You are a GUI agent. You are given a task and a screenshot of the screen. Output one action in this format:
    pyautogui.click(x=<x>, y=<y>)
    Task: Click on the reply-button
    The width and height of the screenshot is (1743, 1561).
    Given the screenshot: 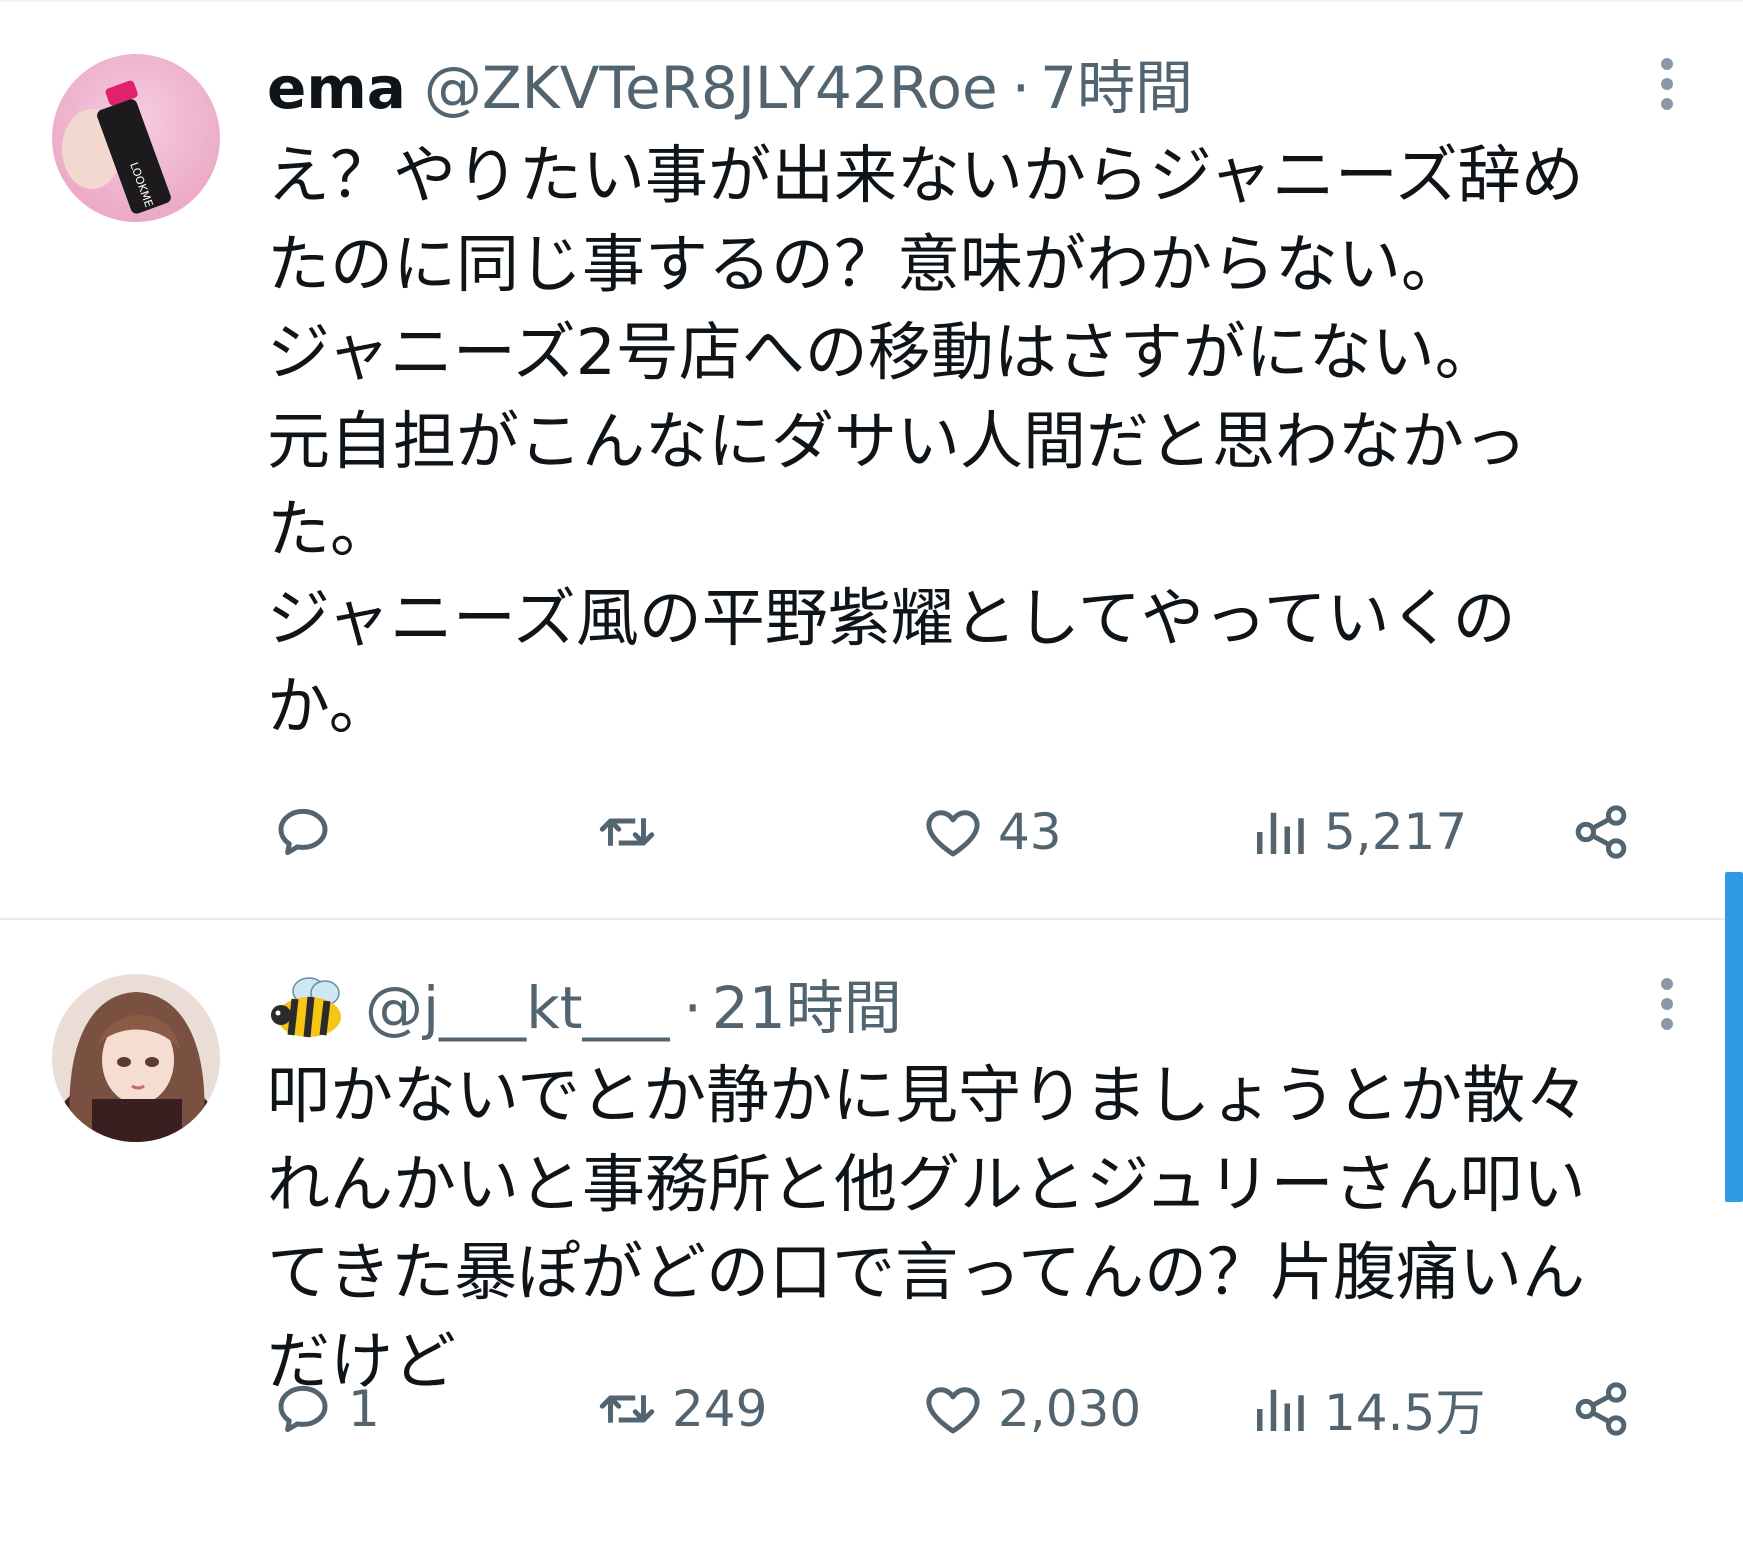 What is the action you would take?
    pyautogui.click(x=309, y=832)
    